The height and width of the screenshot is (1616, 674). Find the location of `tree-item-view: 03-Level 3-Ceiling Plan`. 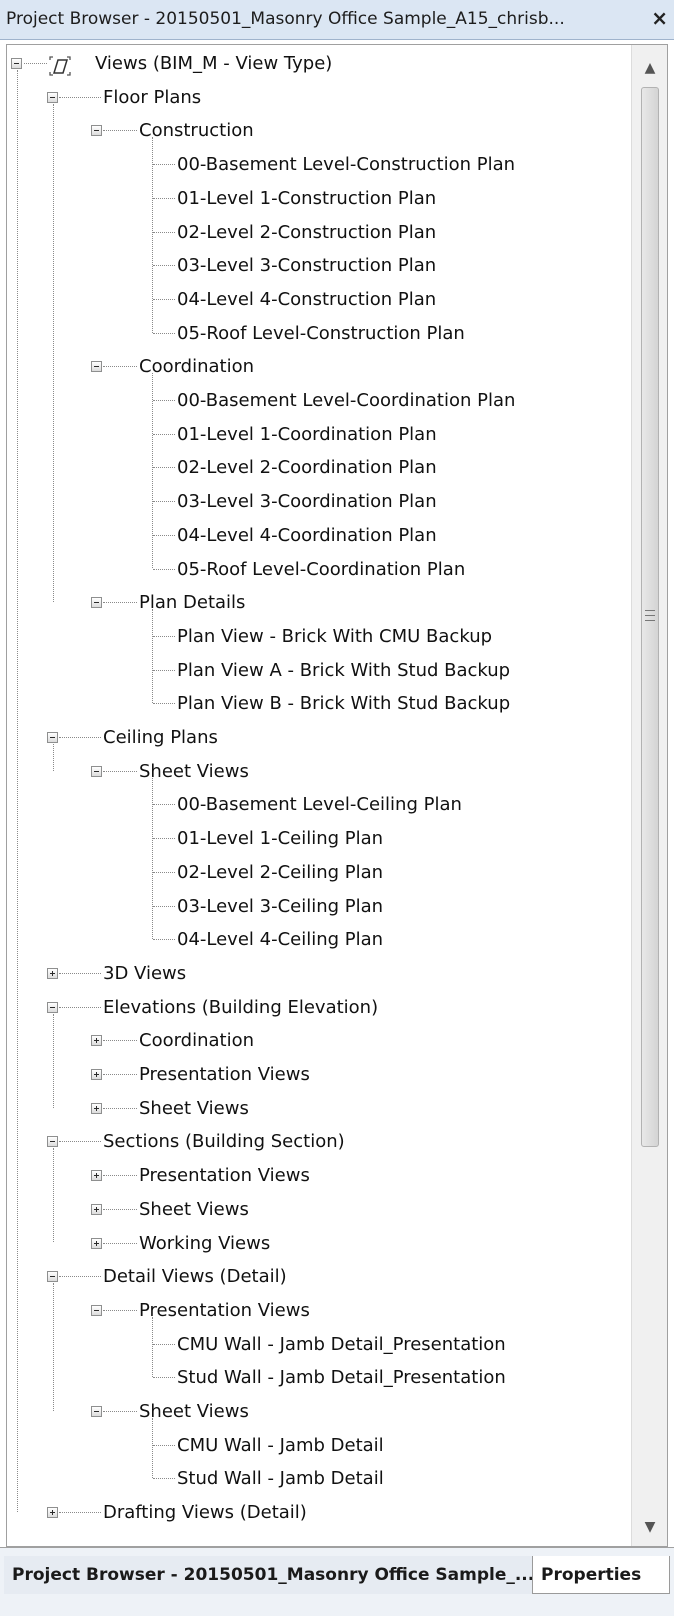

tree-item-view: 03-Level 3-Ceiling Plan is located at coordinates (317, 906).